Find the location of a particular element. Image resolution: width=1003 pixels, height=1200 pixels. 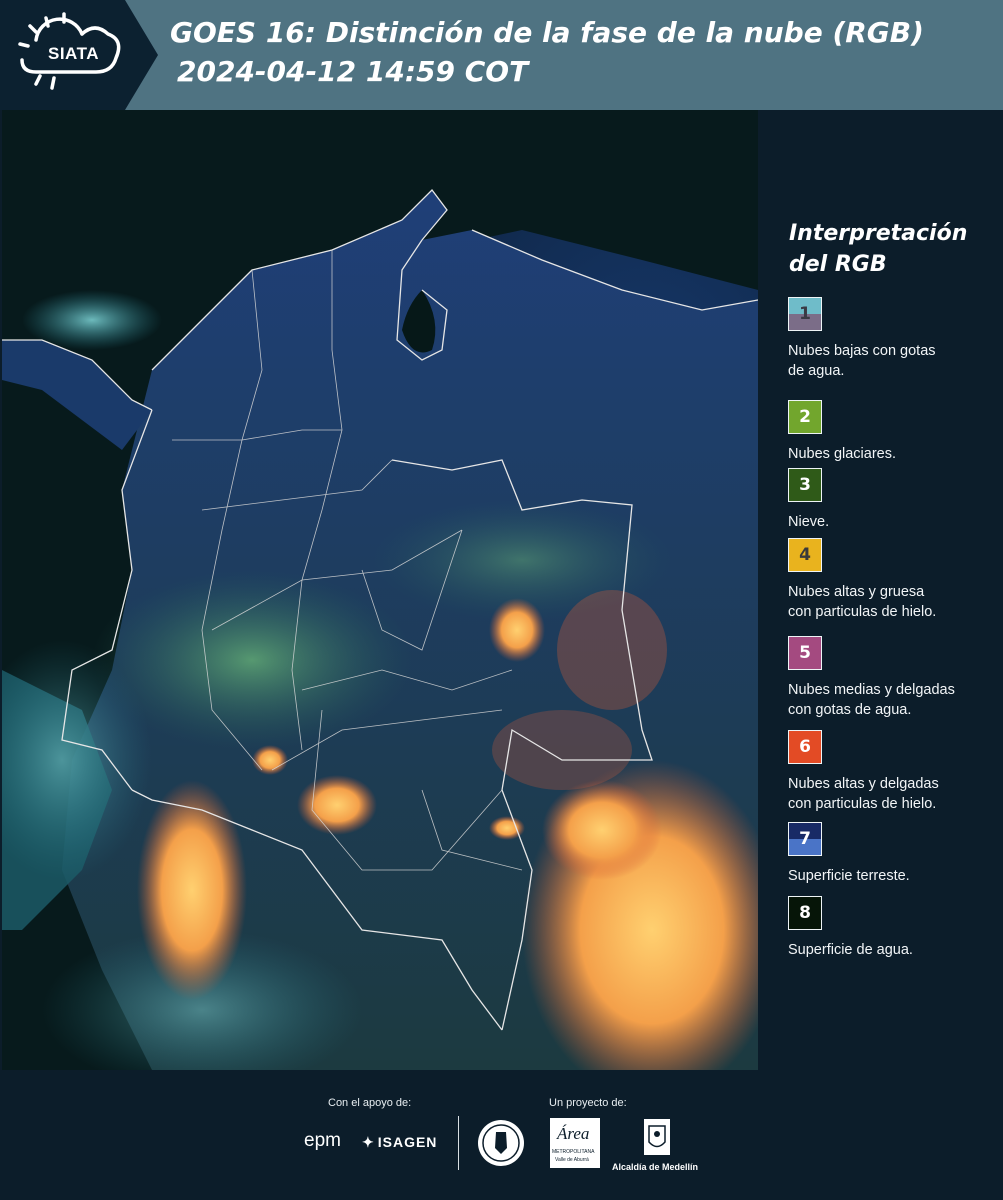

legend-swatch: 5 is located at coordinates (805, 653).